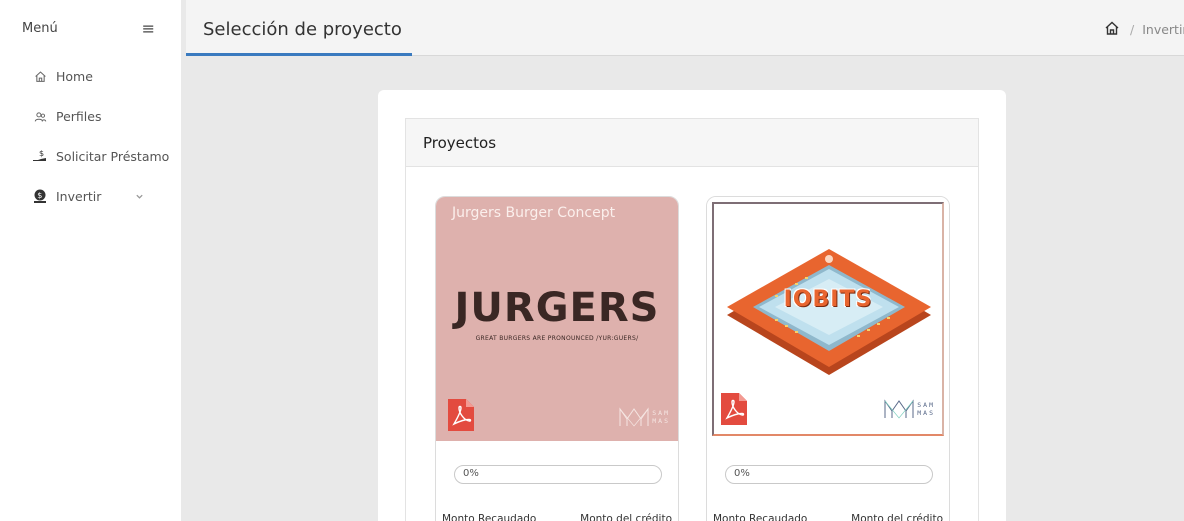 Image resolution: width=1184 pixels, height=521 pixels. I want to click on coin-icon: $, so click(40, 196).